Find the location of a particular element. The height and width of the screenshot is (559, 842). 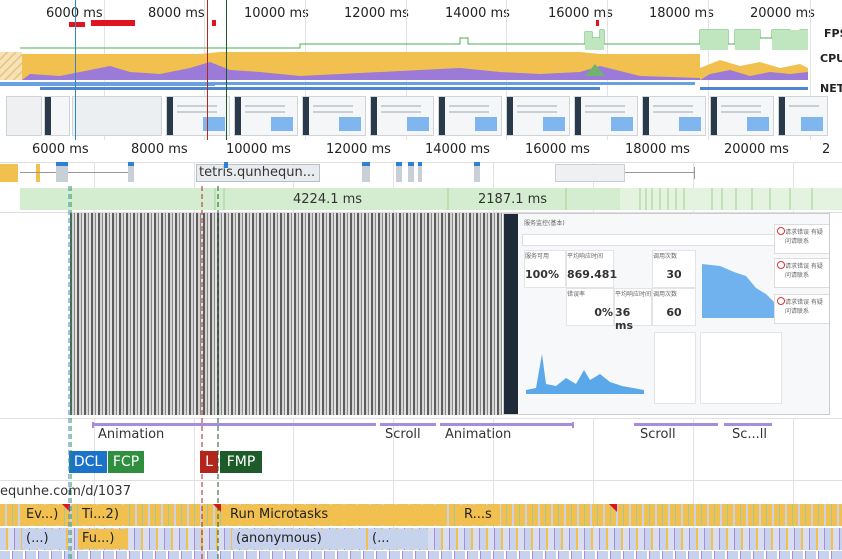

ruler-tick: 8000 ms is located at coordinates (159, 149).